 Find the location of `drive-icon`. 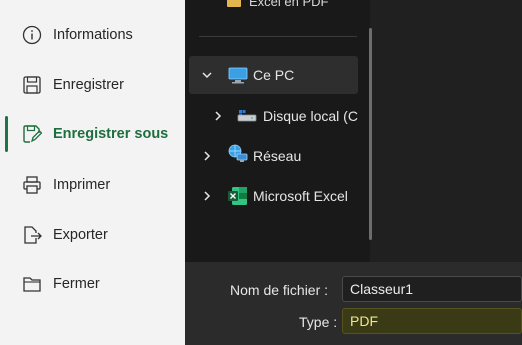

drive-icon is located at coordinates (247, 116).